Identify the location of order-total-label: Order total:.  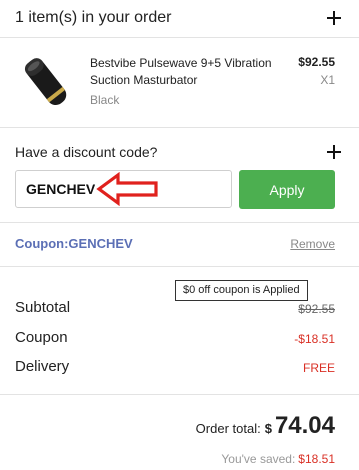
(228, 428).